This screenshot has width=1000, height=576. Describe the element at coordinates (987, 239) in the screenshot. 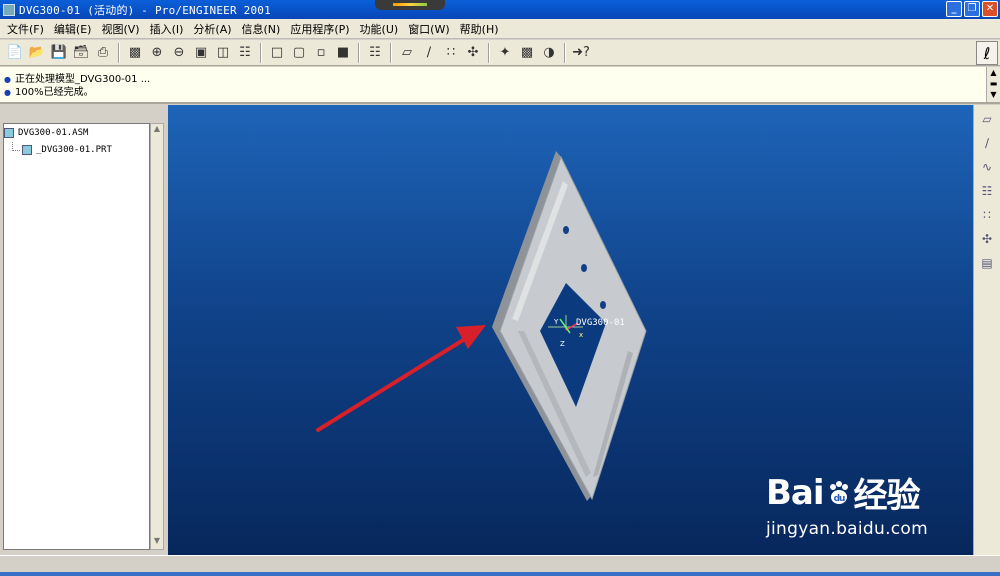

I see `field-point-icon: ✣` at that location.